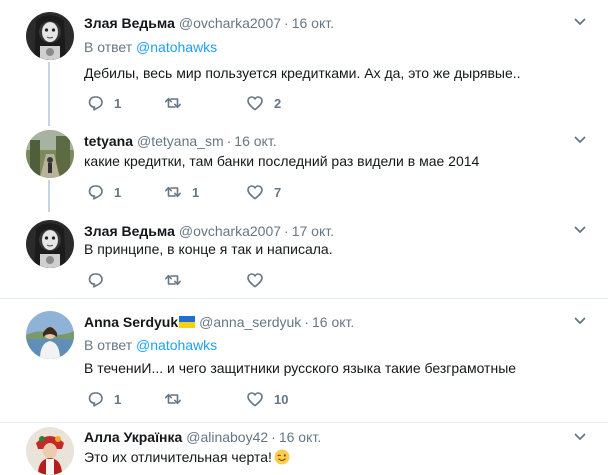 The width and height of the screenshot is (608, 475). I want to click on user-handle: @tetyana_sm, so click(180, 141).